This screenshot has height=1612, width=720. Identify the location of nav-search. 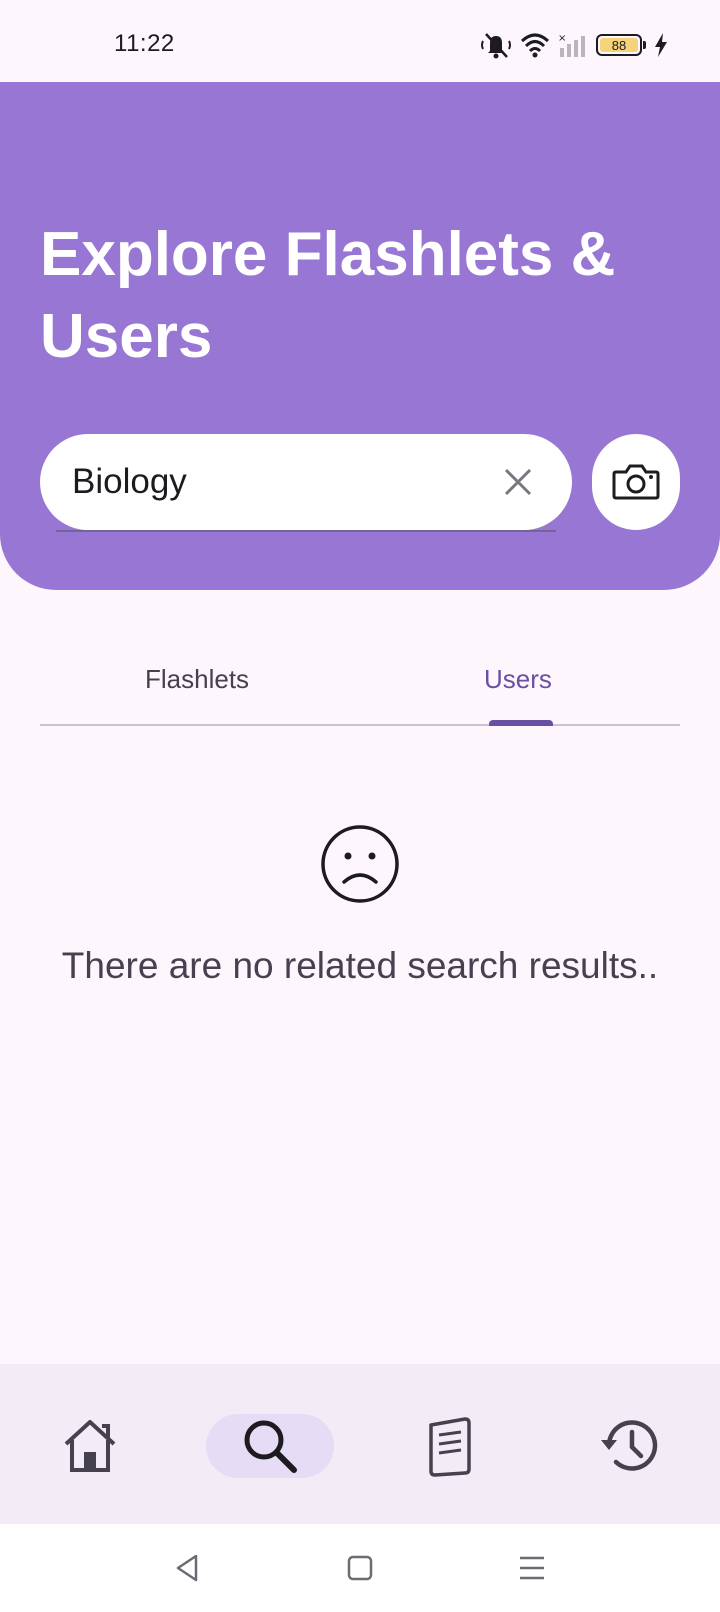
(270, 1446).